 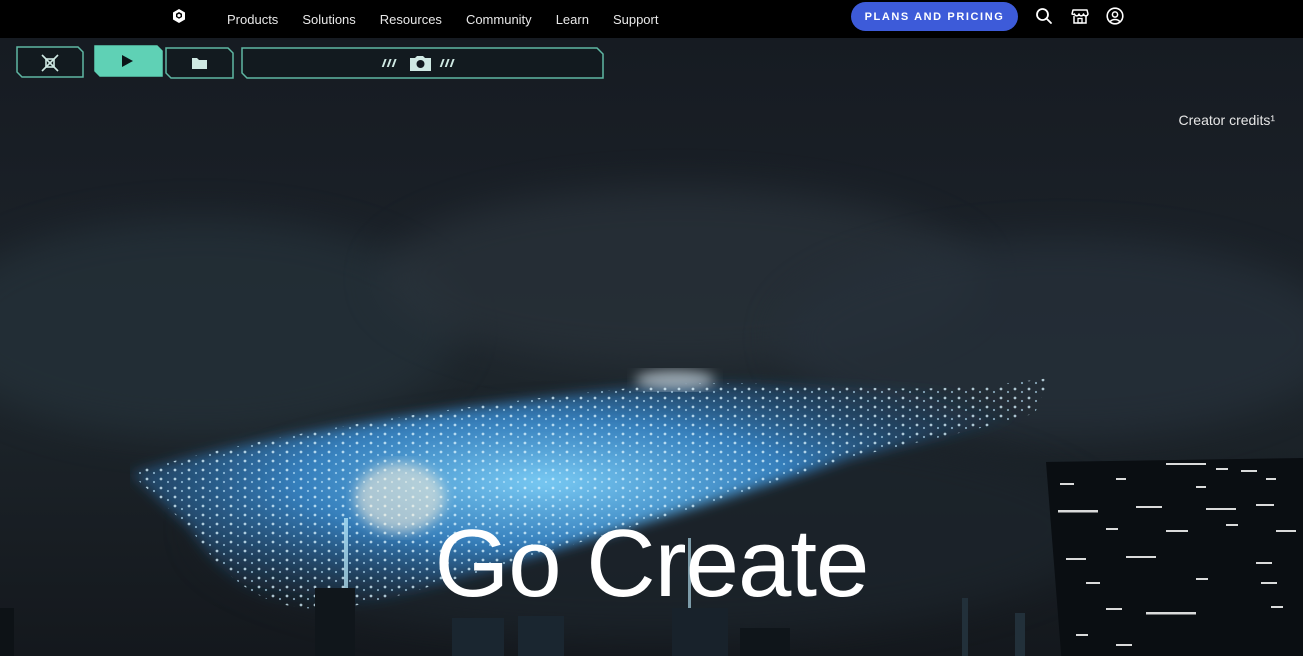 I want to click on hero-headline: Go Create, so click(x=652, y=563).